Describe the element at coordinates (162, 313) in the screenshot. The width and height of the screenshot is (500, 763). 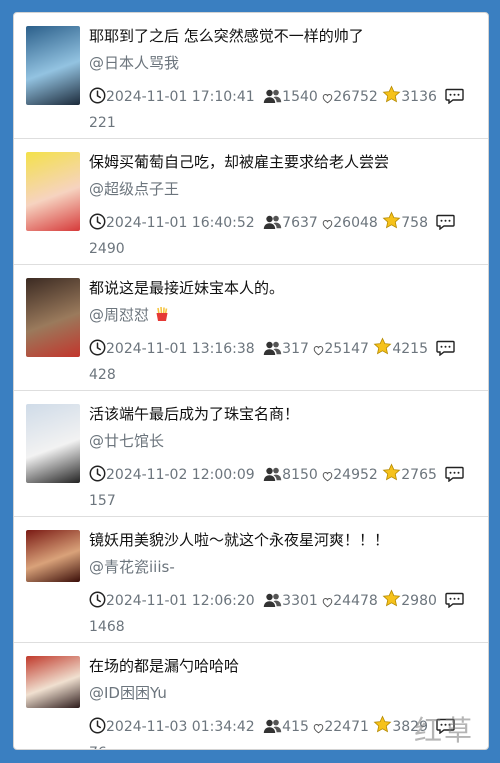
I see `fries-emoji-icon` at that location.